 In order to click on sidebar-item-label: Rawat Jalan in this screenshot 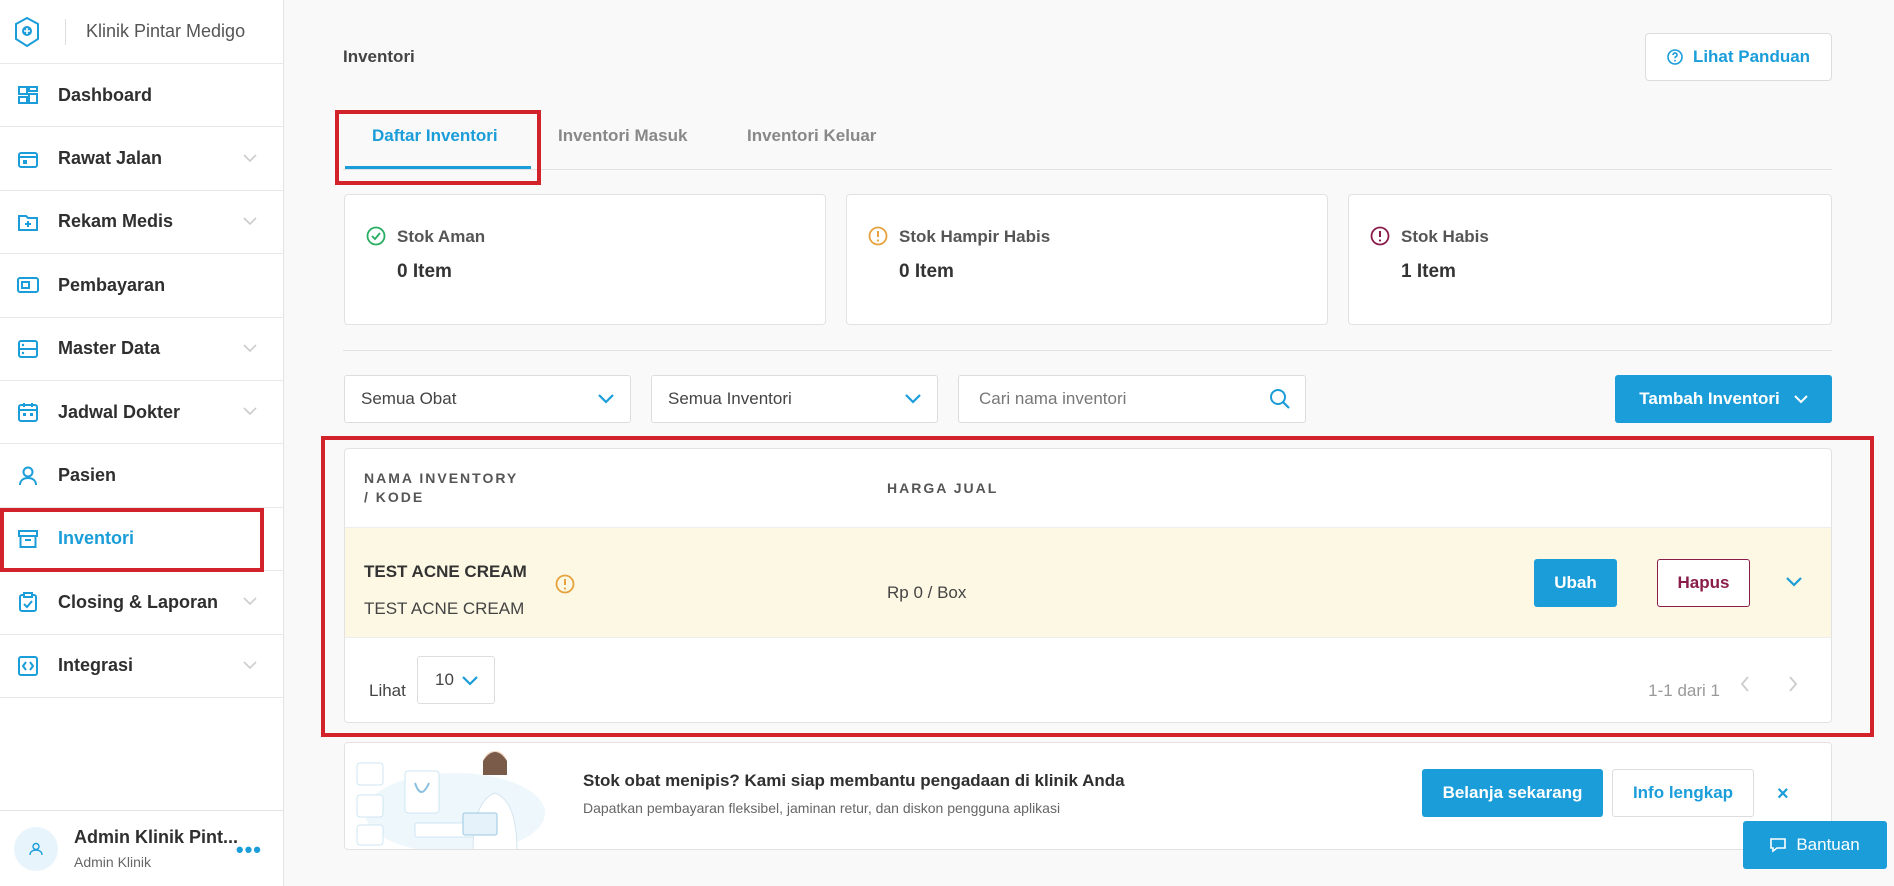, I will do `click(110, 158)`.